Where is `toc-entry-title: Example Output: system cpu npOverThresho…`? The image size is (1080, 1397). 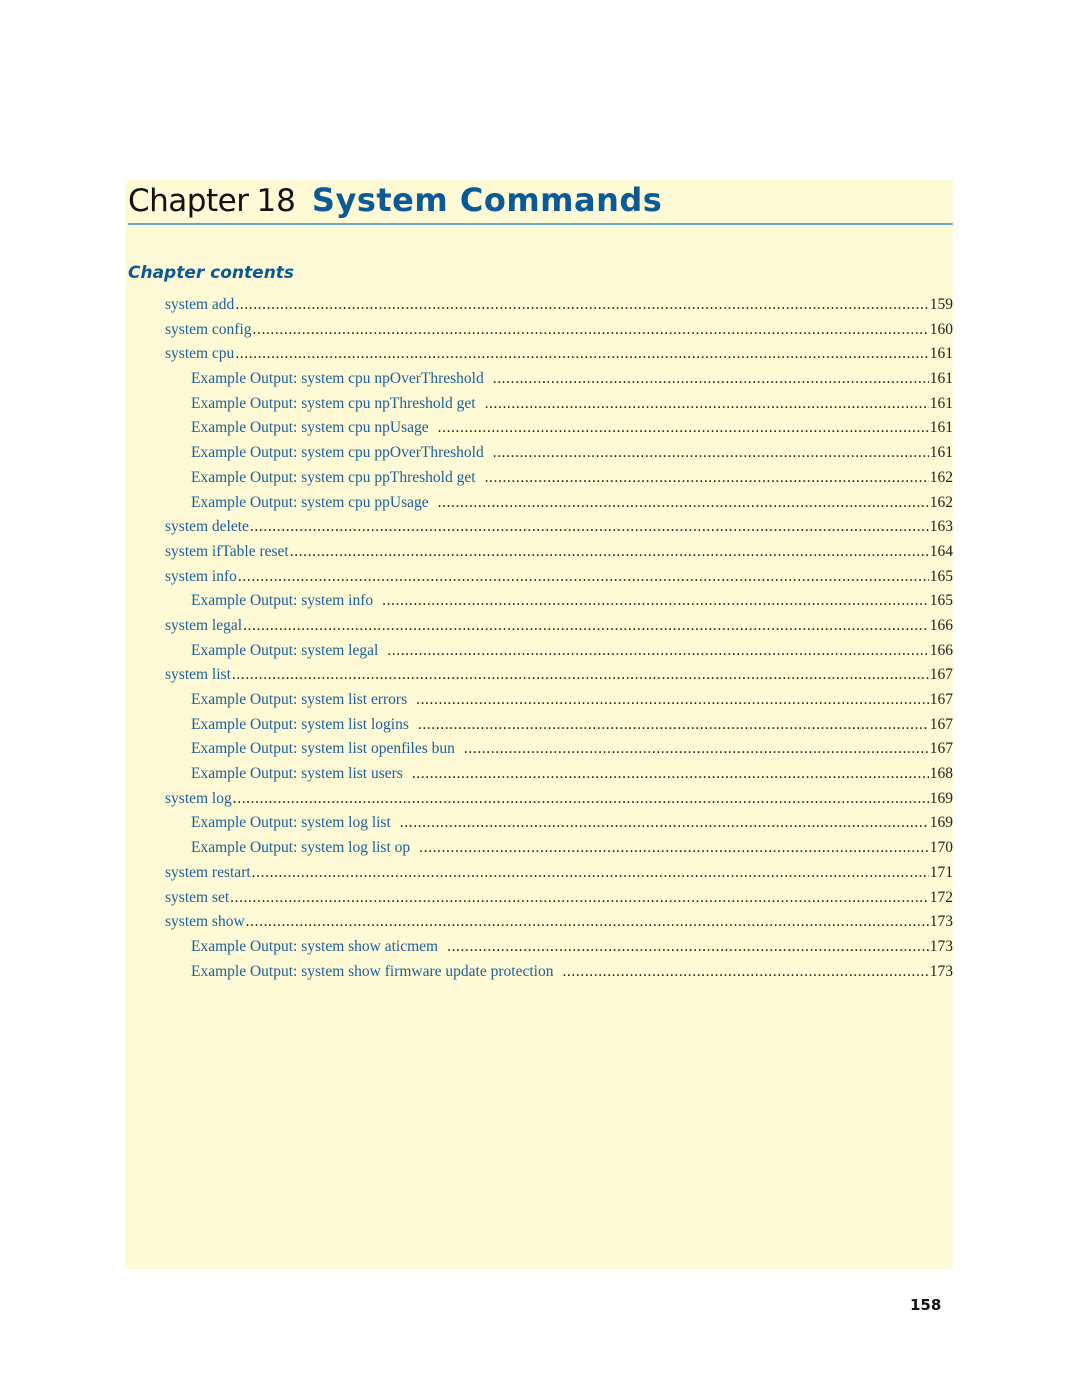 toc-entry-title: Example Output: system cpu npOverThresho… is located at coordinates (341, 379).